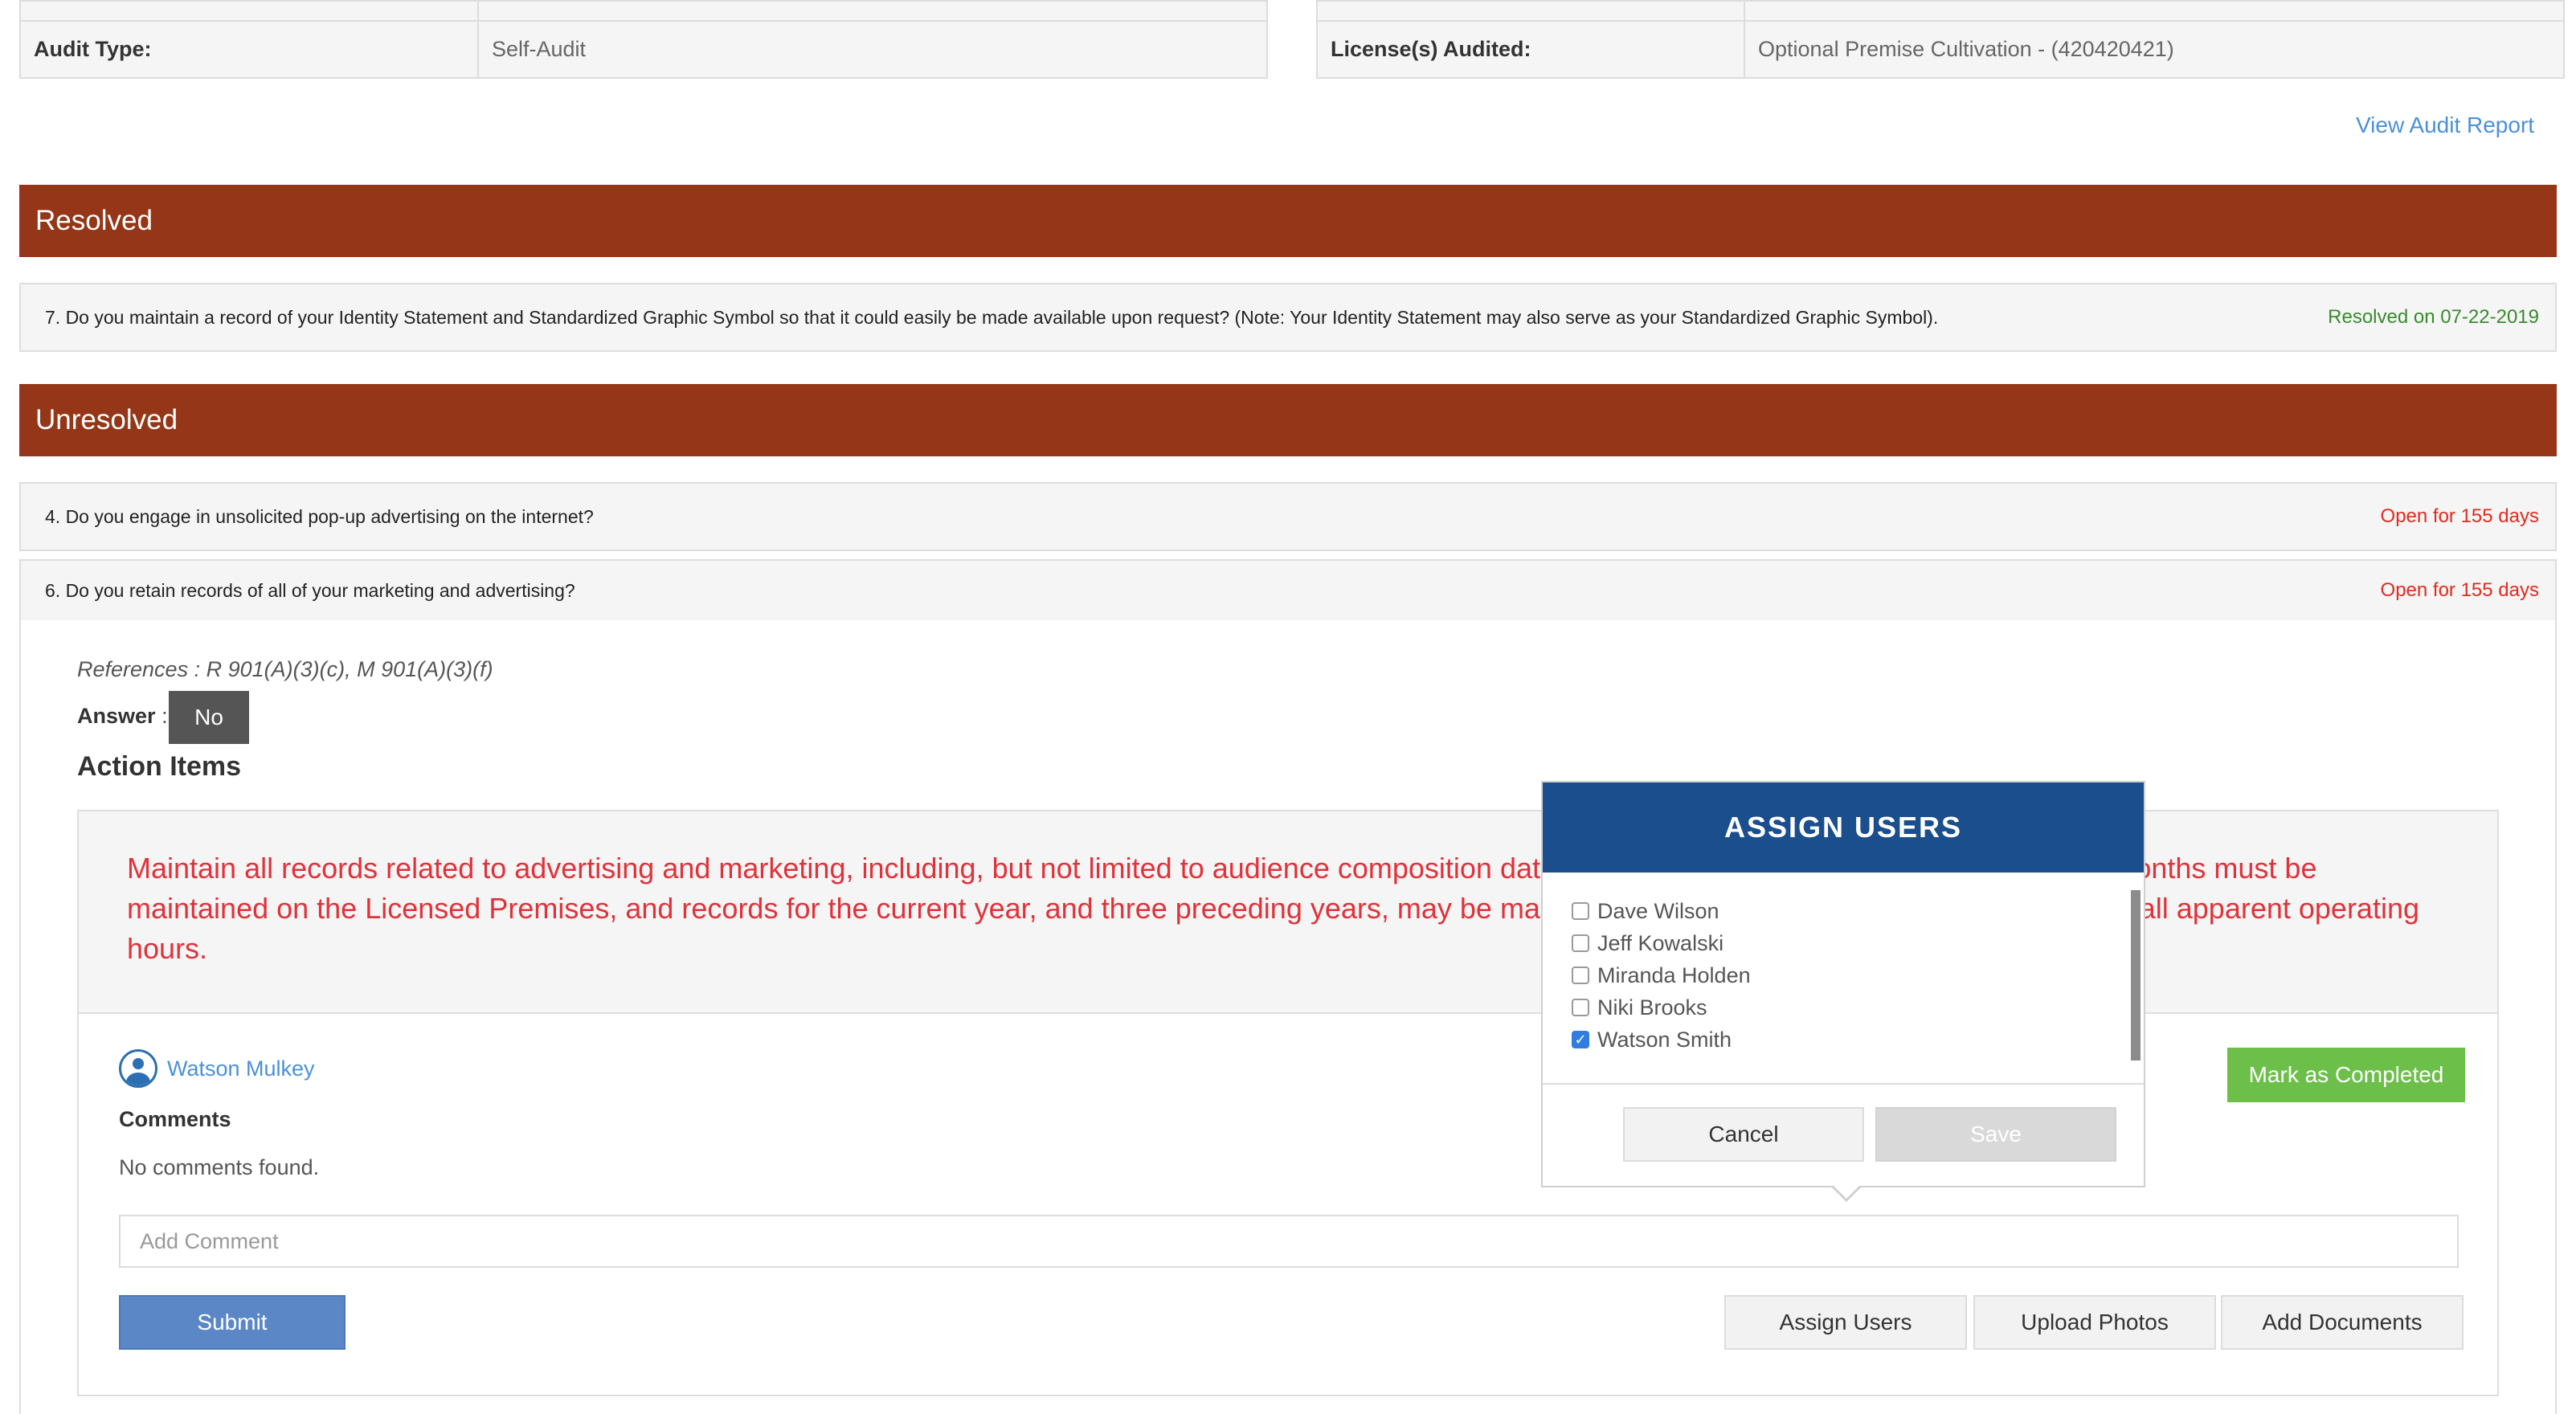 The height and width of the screenshot is (1414, 2576). Describe the element at coordinates (2342, 1322) in the screenshot. I see `add-documents-button: Add Documents` at that location.